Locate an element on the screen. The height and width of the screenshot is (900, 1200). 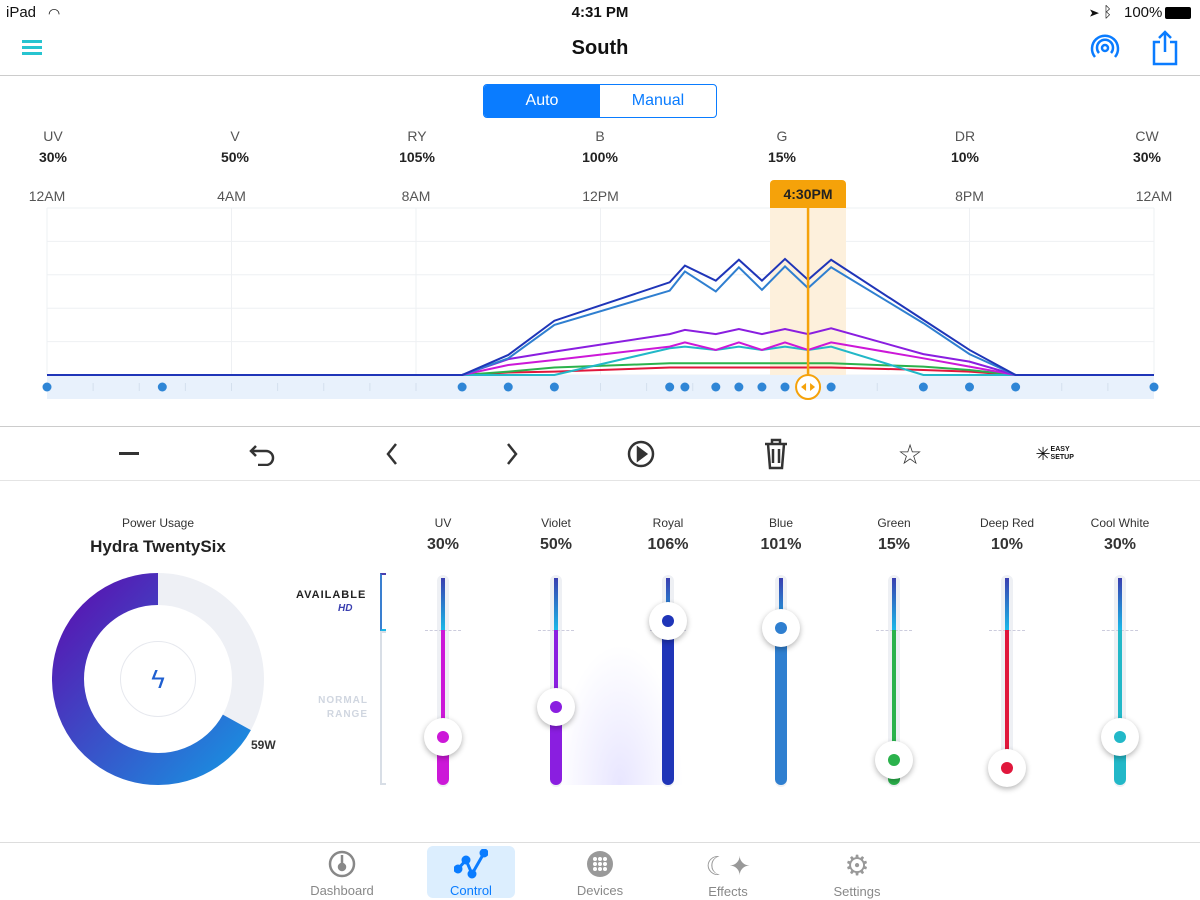
slider-name: Blue is located at coordinates (781, 523).